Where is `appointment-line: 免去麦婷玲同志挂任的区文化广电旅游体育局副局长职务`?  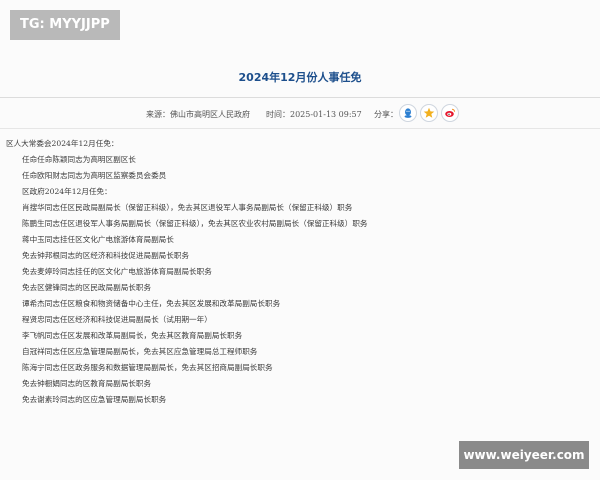
appointment-line: 免去麦婷玲同志挂任的区文化广电旅游体育局副局长职务 is located at coordinates (117, 271).